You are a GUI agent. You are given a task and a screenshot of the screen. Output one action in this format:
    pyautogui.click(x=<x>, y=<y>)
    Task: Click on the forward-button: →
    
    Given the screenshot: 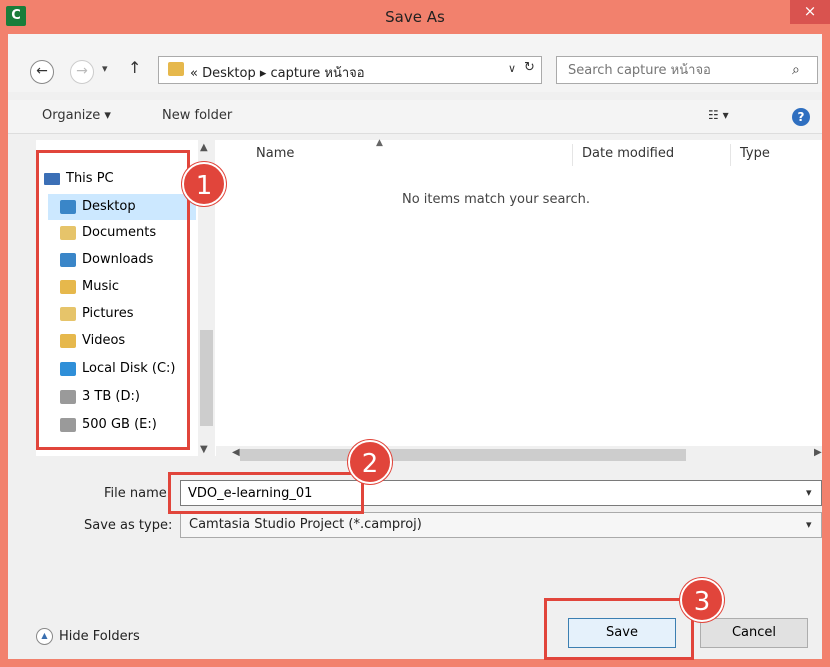 What is the action you would take?
    pyautogui.click(x=82, y=72)
    